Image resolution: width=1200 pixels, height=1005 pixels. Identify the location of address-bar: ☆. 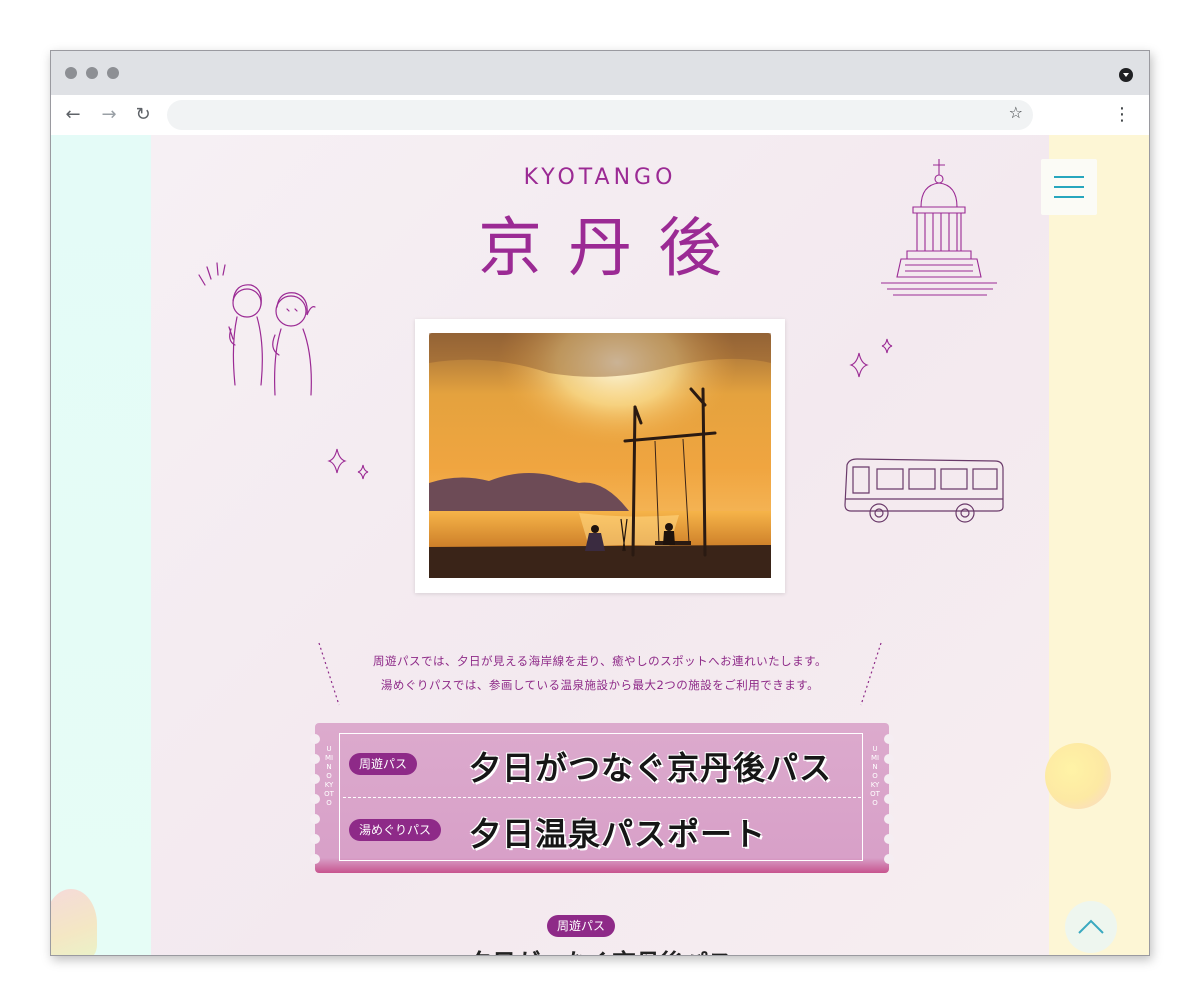
(600, 115).